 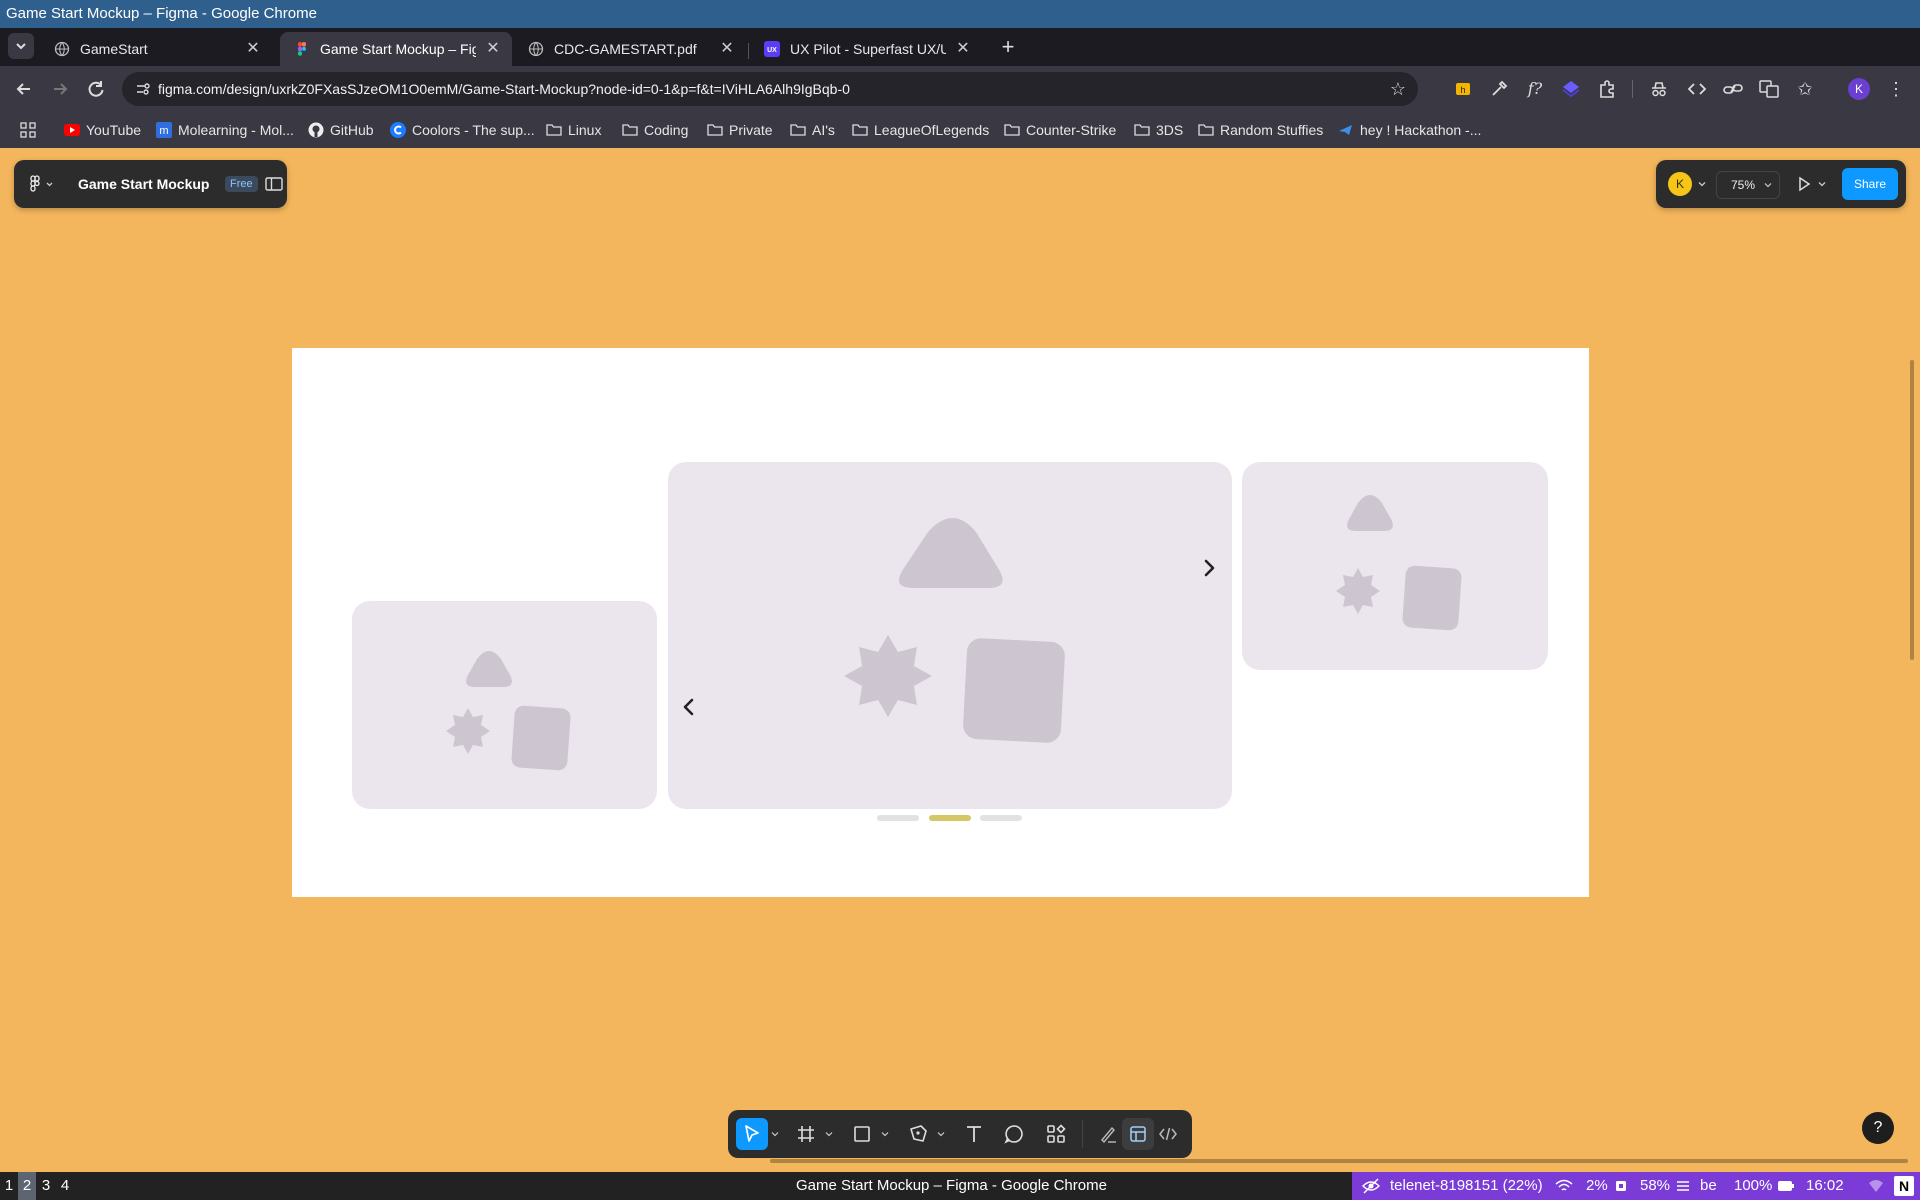 I want to click on extension-icon: h, so click(x=1463, y=89).